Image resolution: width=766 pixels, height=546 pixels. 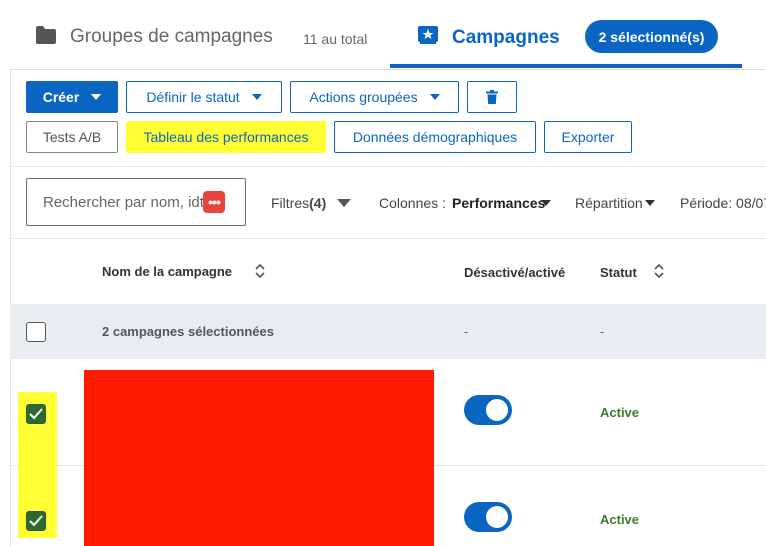 I want to click on active-tab-indicator, so click(x=566, y=66).